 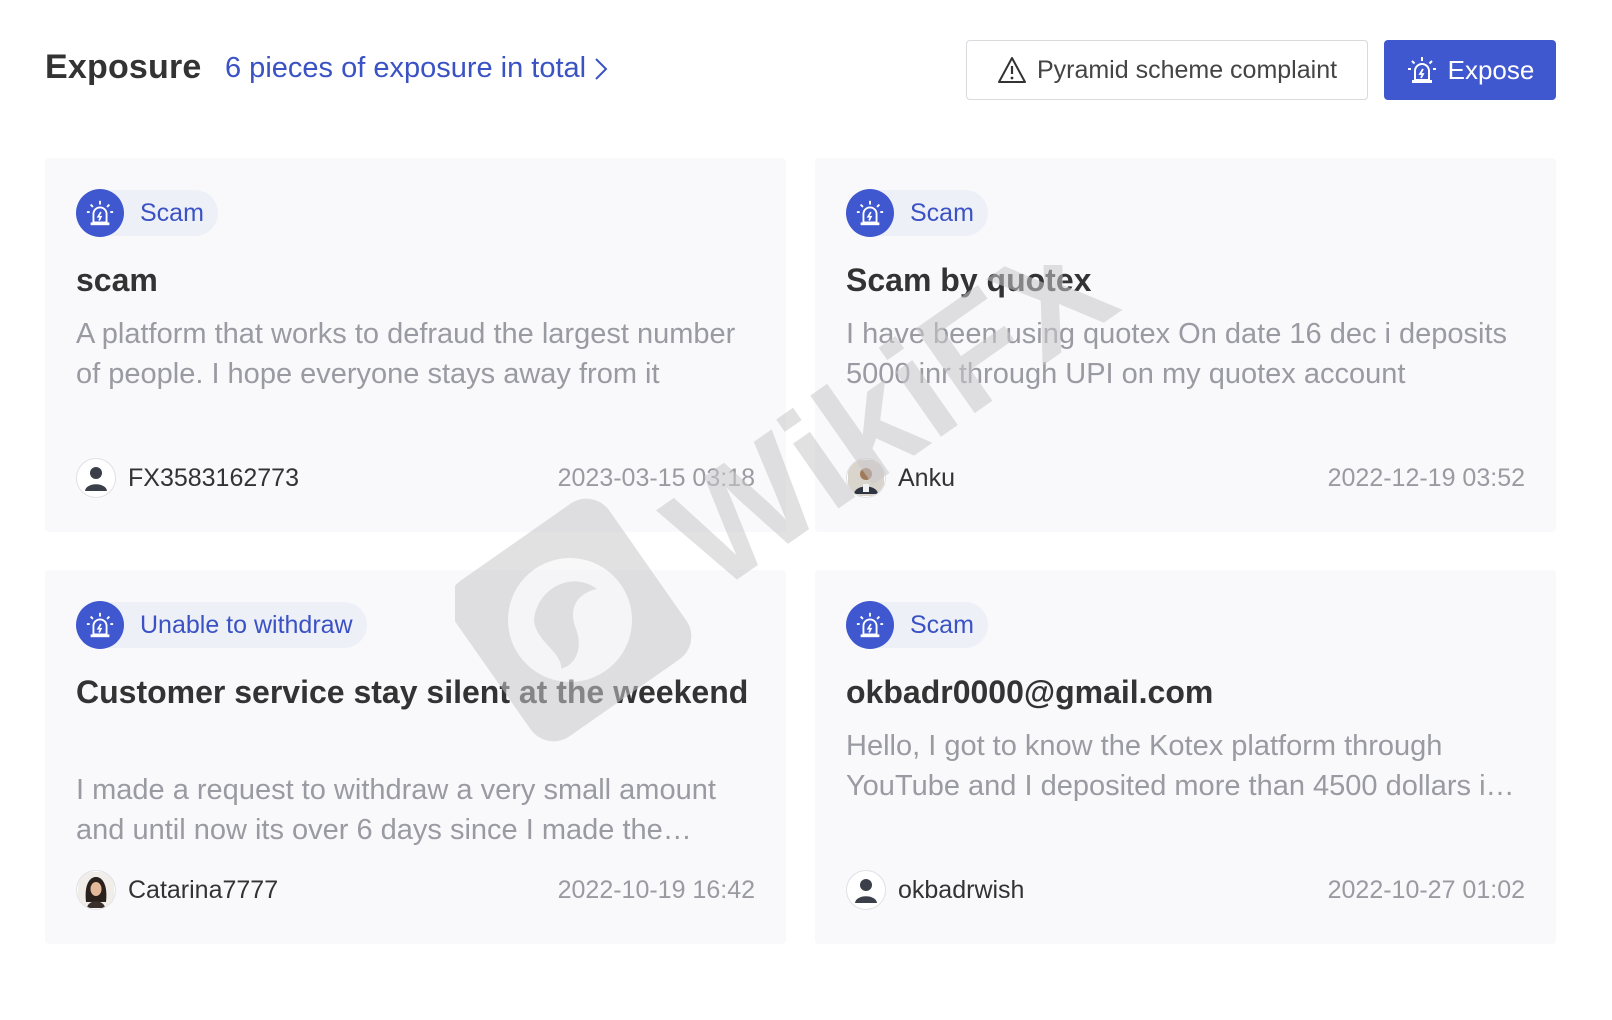 I want to click on pyramid-complaint-label: Pyramid scheme complaint, so click(x=1187, y=69).